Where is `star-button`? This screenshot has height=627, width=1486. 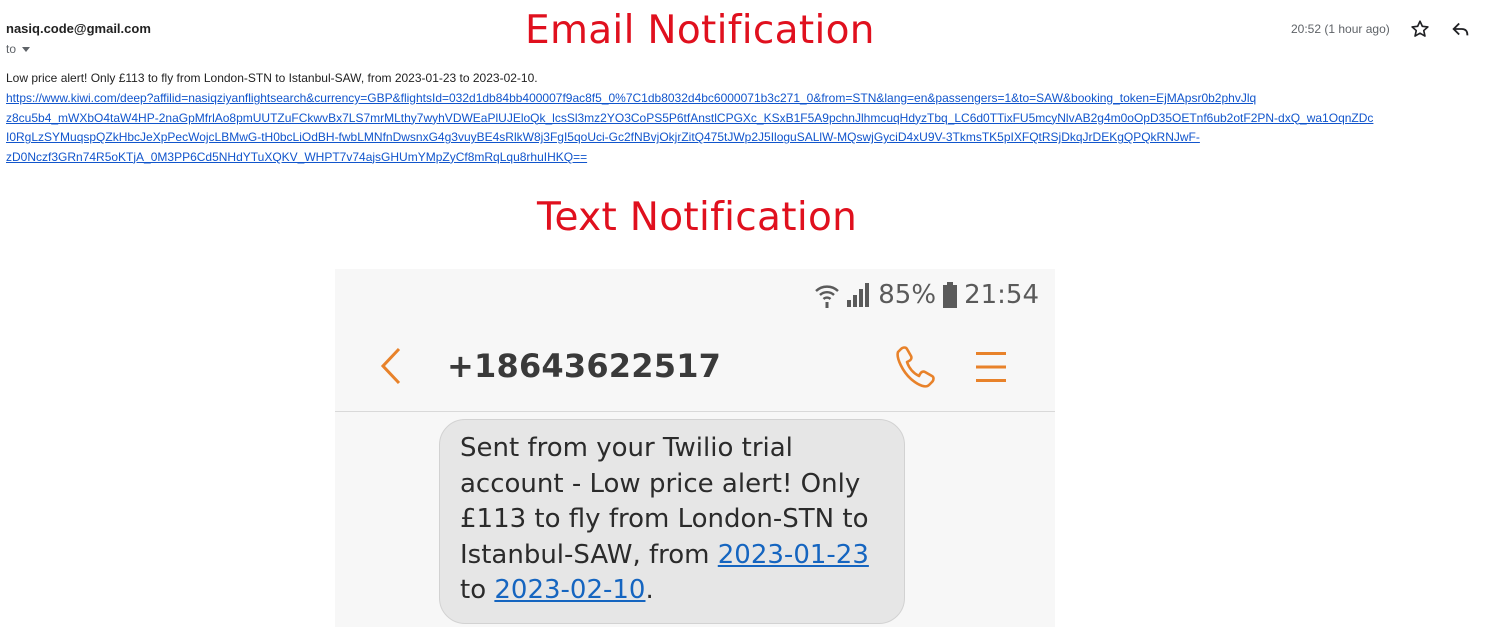
star-button is located at coordinates (1420, 29).